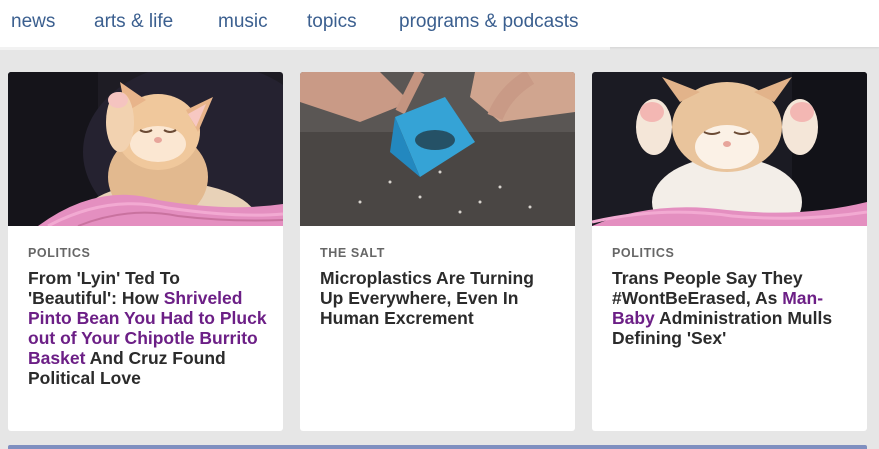 The height and width of the screenshot is (449, 879). I want to click on story-category: THE SALT, so click(352, 253).